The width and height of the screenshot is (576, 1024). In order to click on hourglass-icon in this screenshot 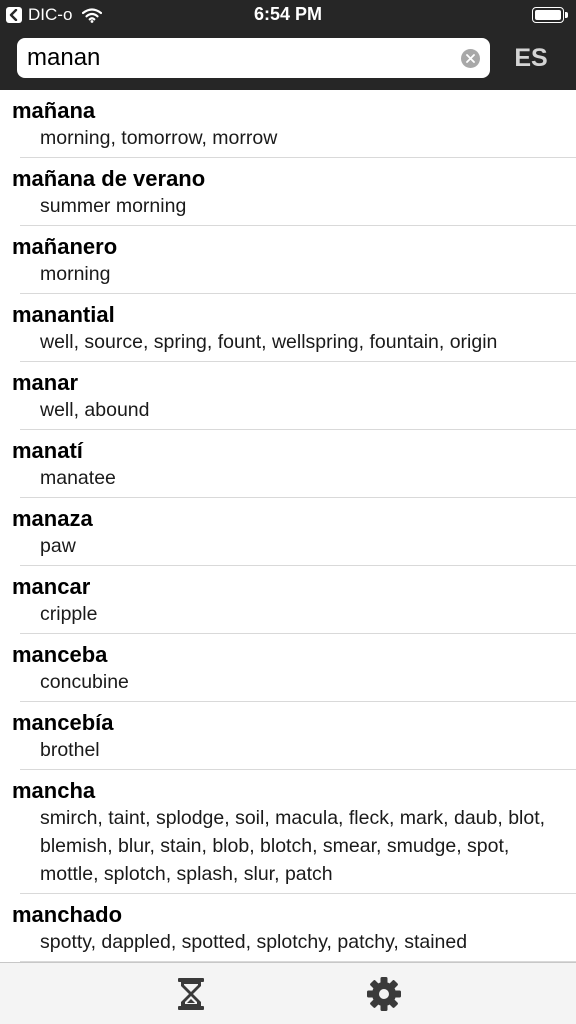, I will do `click(191, 994)`.